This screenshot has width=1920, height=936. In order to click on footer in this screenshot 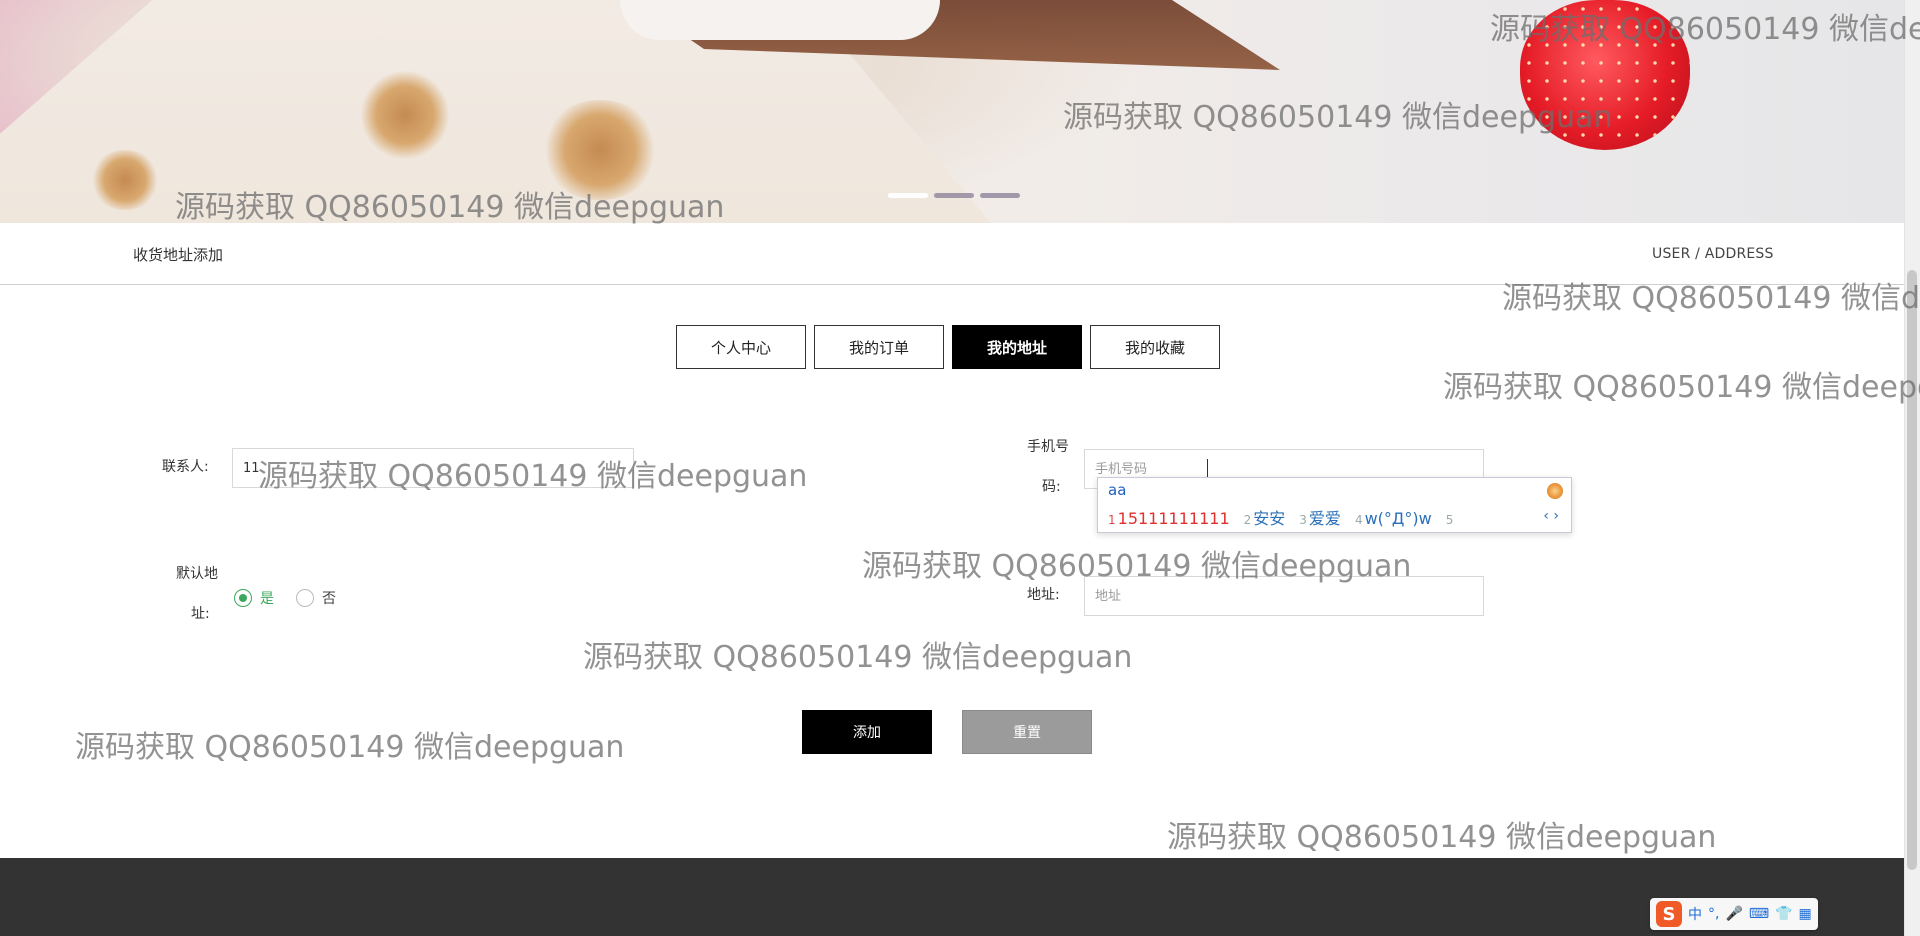, I will do `click(952, 897)`.